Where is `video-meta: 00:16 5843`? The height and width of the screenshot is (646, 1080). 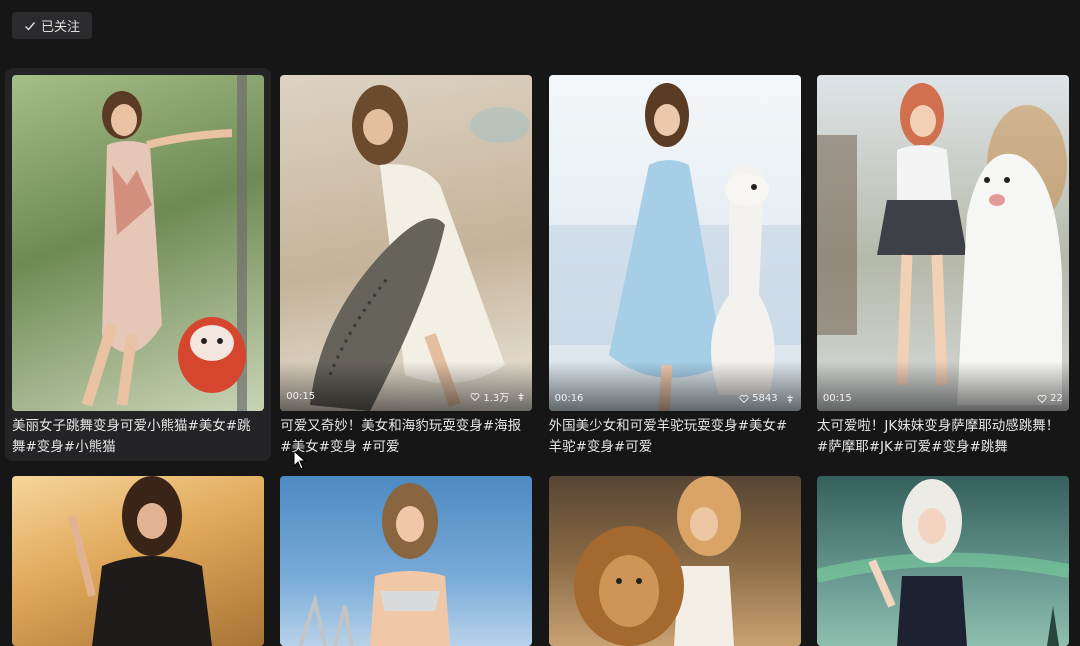
video-meta: 00:16 5843 is located at coordinates (675, 398).